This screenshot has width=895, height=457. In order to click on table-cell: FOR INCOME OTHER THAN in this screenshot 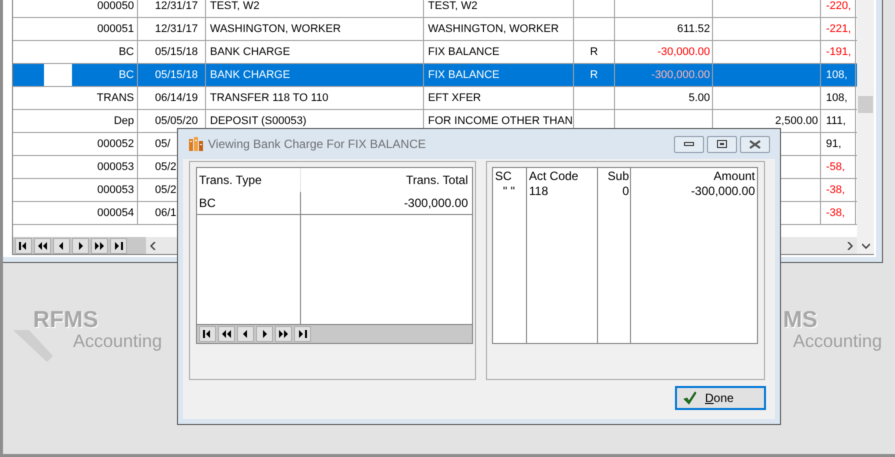, I will do `click(500, 121)`.